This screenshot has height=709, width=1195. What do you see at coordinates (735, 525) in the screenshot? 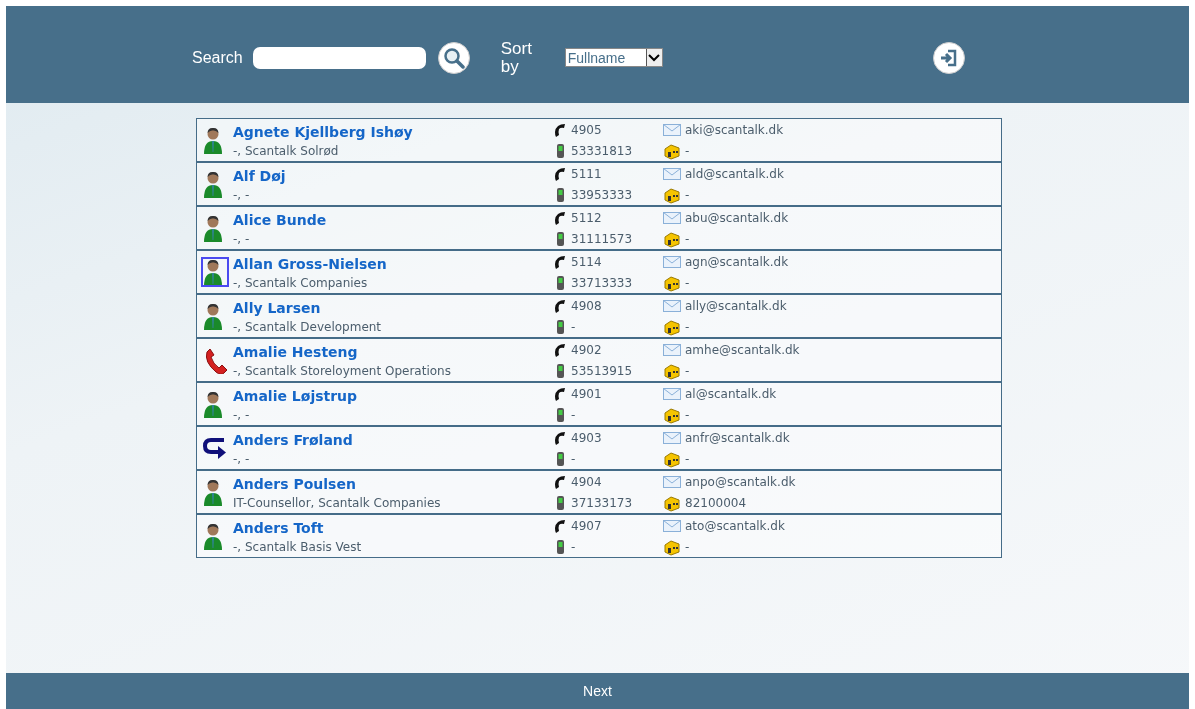
I see `email-address: ato@scantalk.dk` at bounding box center [735, 525].